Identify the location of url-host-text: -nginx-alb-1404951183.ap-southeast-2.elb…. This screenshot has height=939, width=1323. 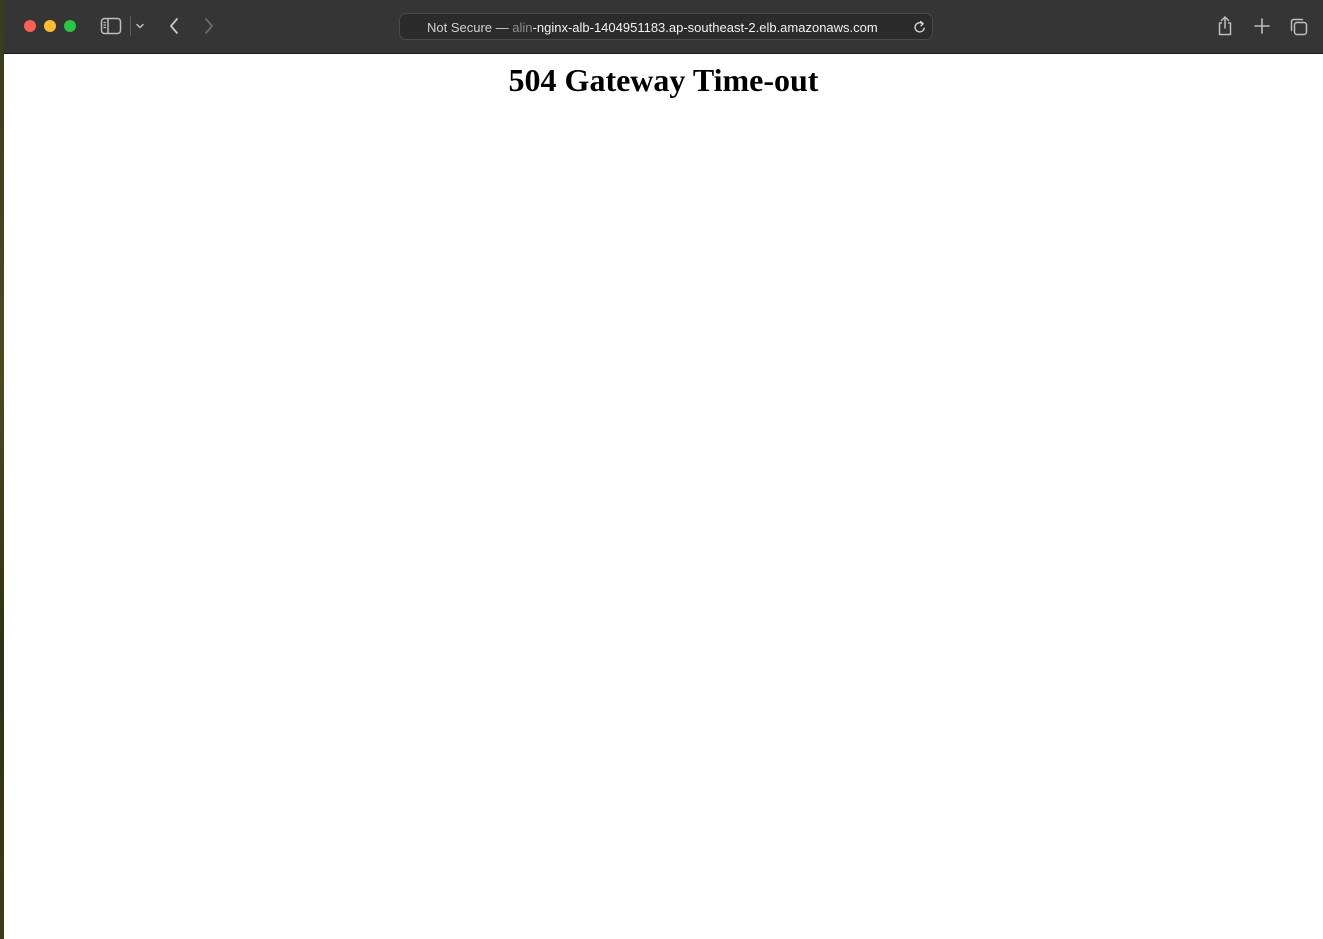
(705, 27).